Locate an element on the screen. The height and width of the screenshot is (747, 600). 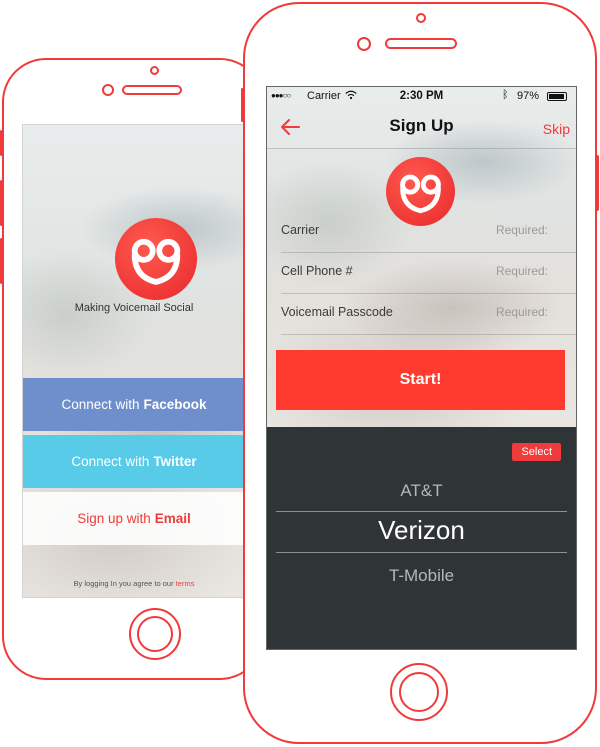
left-phone-side-button is located at coordinates (1, 143).